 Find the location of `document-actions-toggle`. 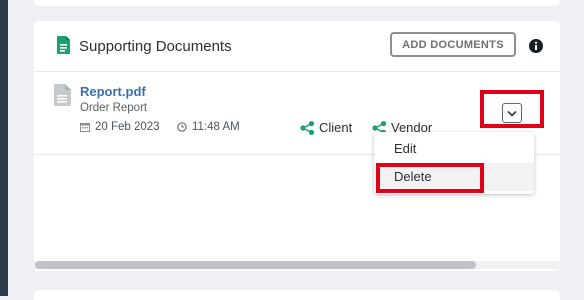

document-actions-toggle is located at coordinates (512, 113).